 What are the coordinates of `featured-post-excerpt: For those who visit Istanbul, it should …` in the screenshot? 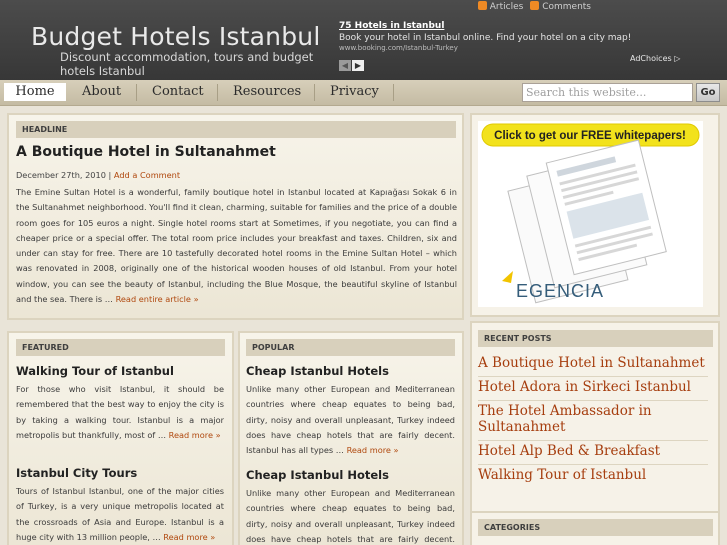 It's located at (120, 412).